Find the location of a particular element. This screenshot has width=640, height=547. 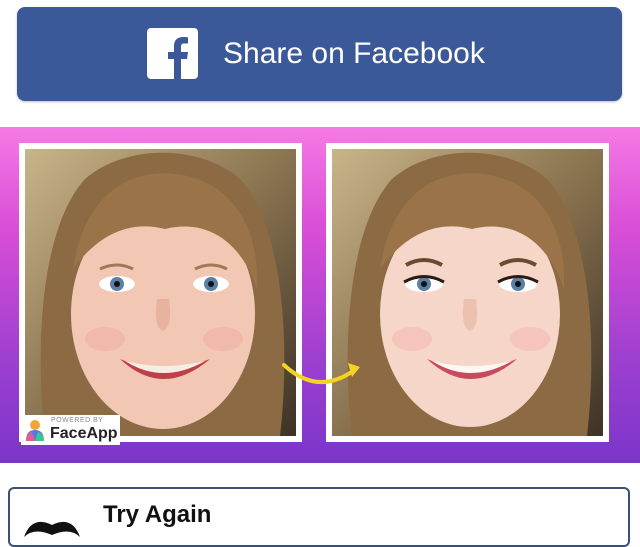

powered-by-badge: POWERED BY FaceApp is located at coordinates (70, 430).